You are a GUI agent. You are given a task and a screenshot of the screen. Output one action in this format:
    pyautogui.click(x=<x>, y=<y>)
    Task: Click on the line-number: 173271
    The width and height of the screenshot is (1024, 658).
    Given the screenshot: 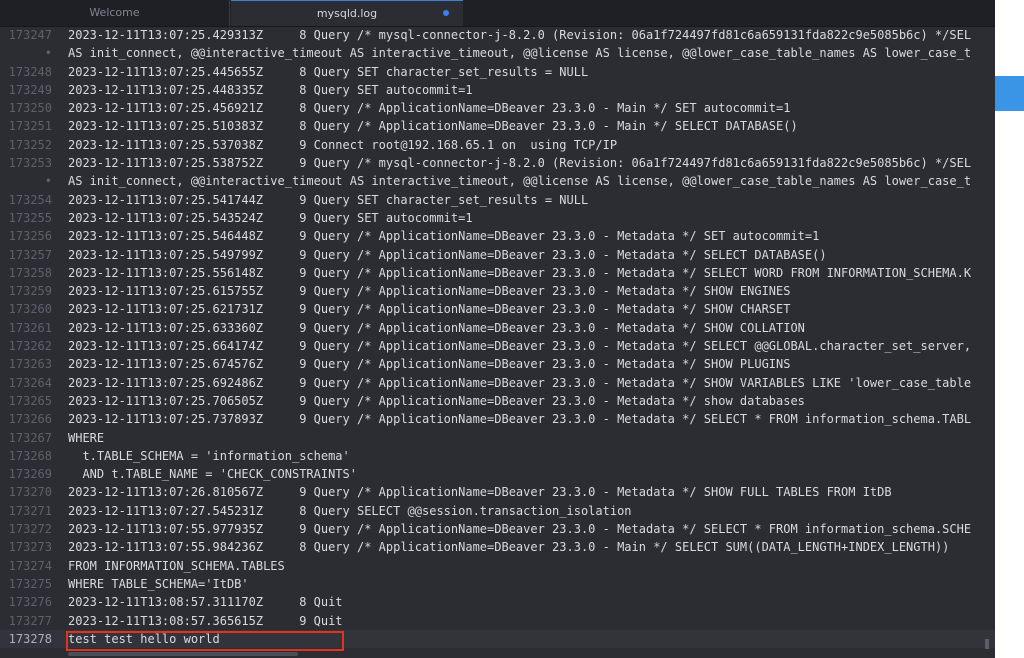 What is the action you would take?
    pyautogui.click(x=30, y=510)
    